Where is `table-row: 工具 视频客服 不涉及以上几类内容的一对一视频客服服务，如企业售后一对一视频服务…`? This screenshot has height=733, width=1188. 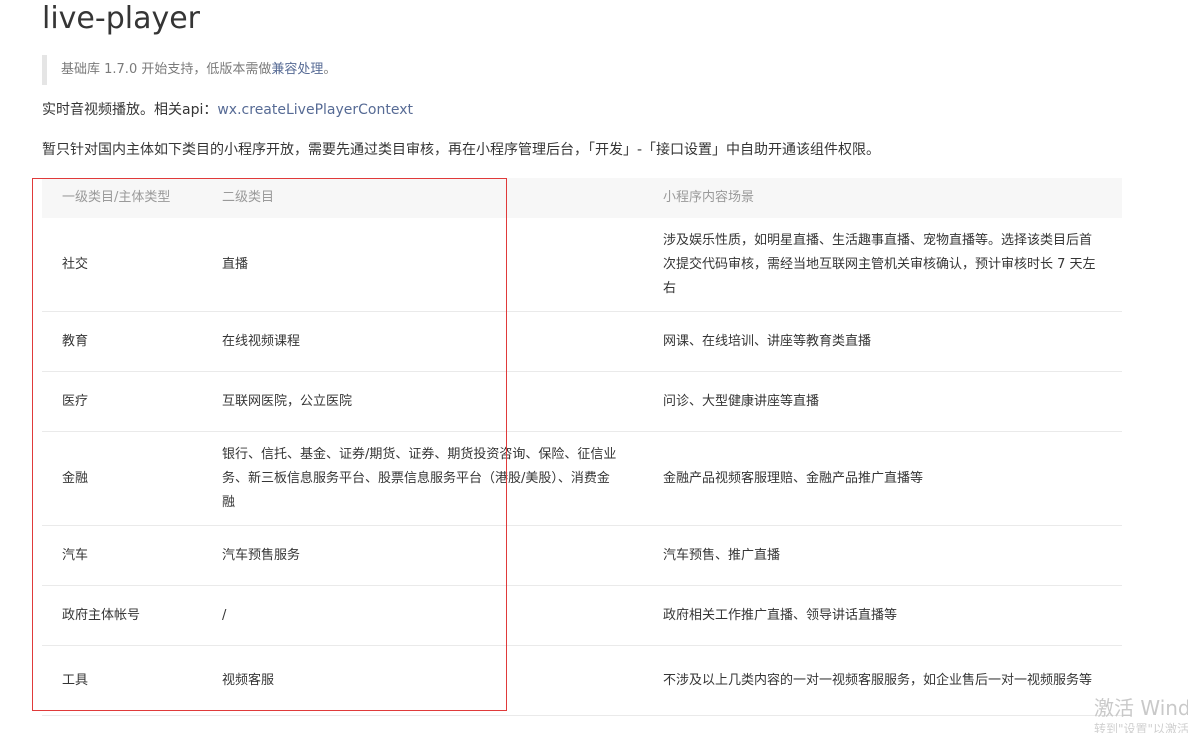 table-row: 工具 视频客服 不涉及以上几类内容的一对一视频客服服务，如企业售后一对一视频服务… is located at coordinates (582, 681).